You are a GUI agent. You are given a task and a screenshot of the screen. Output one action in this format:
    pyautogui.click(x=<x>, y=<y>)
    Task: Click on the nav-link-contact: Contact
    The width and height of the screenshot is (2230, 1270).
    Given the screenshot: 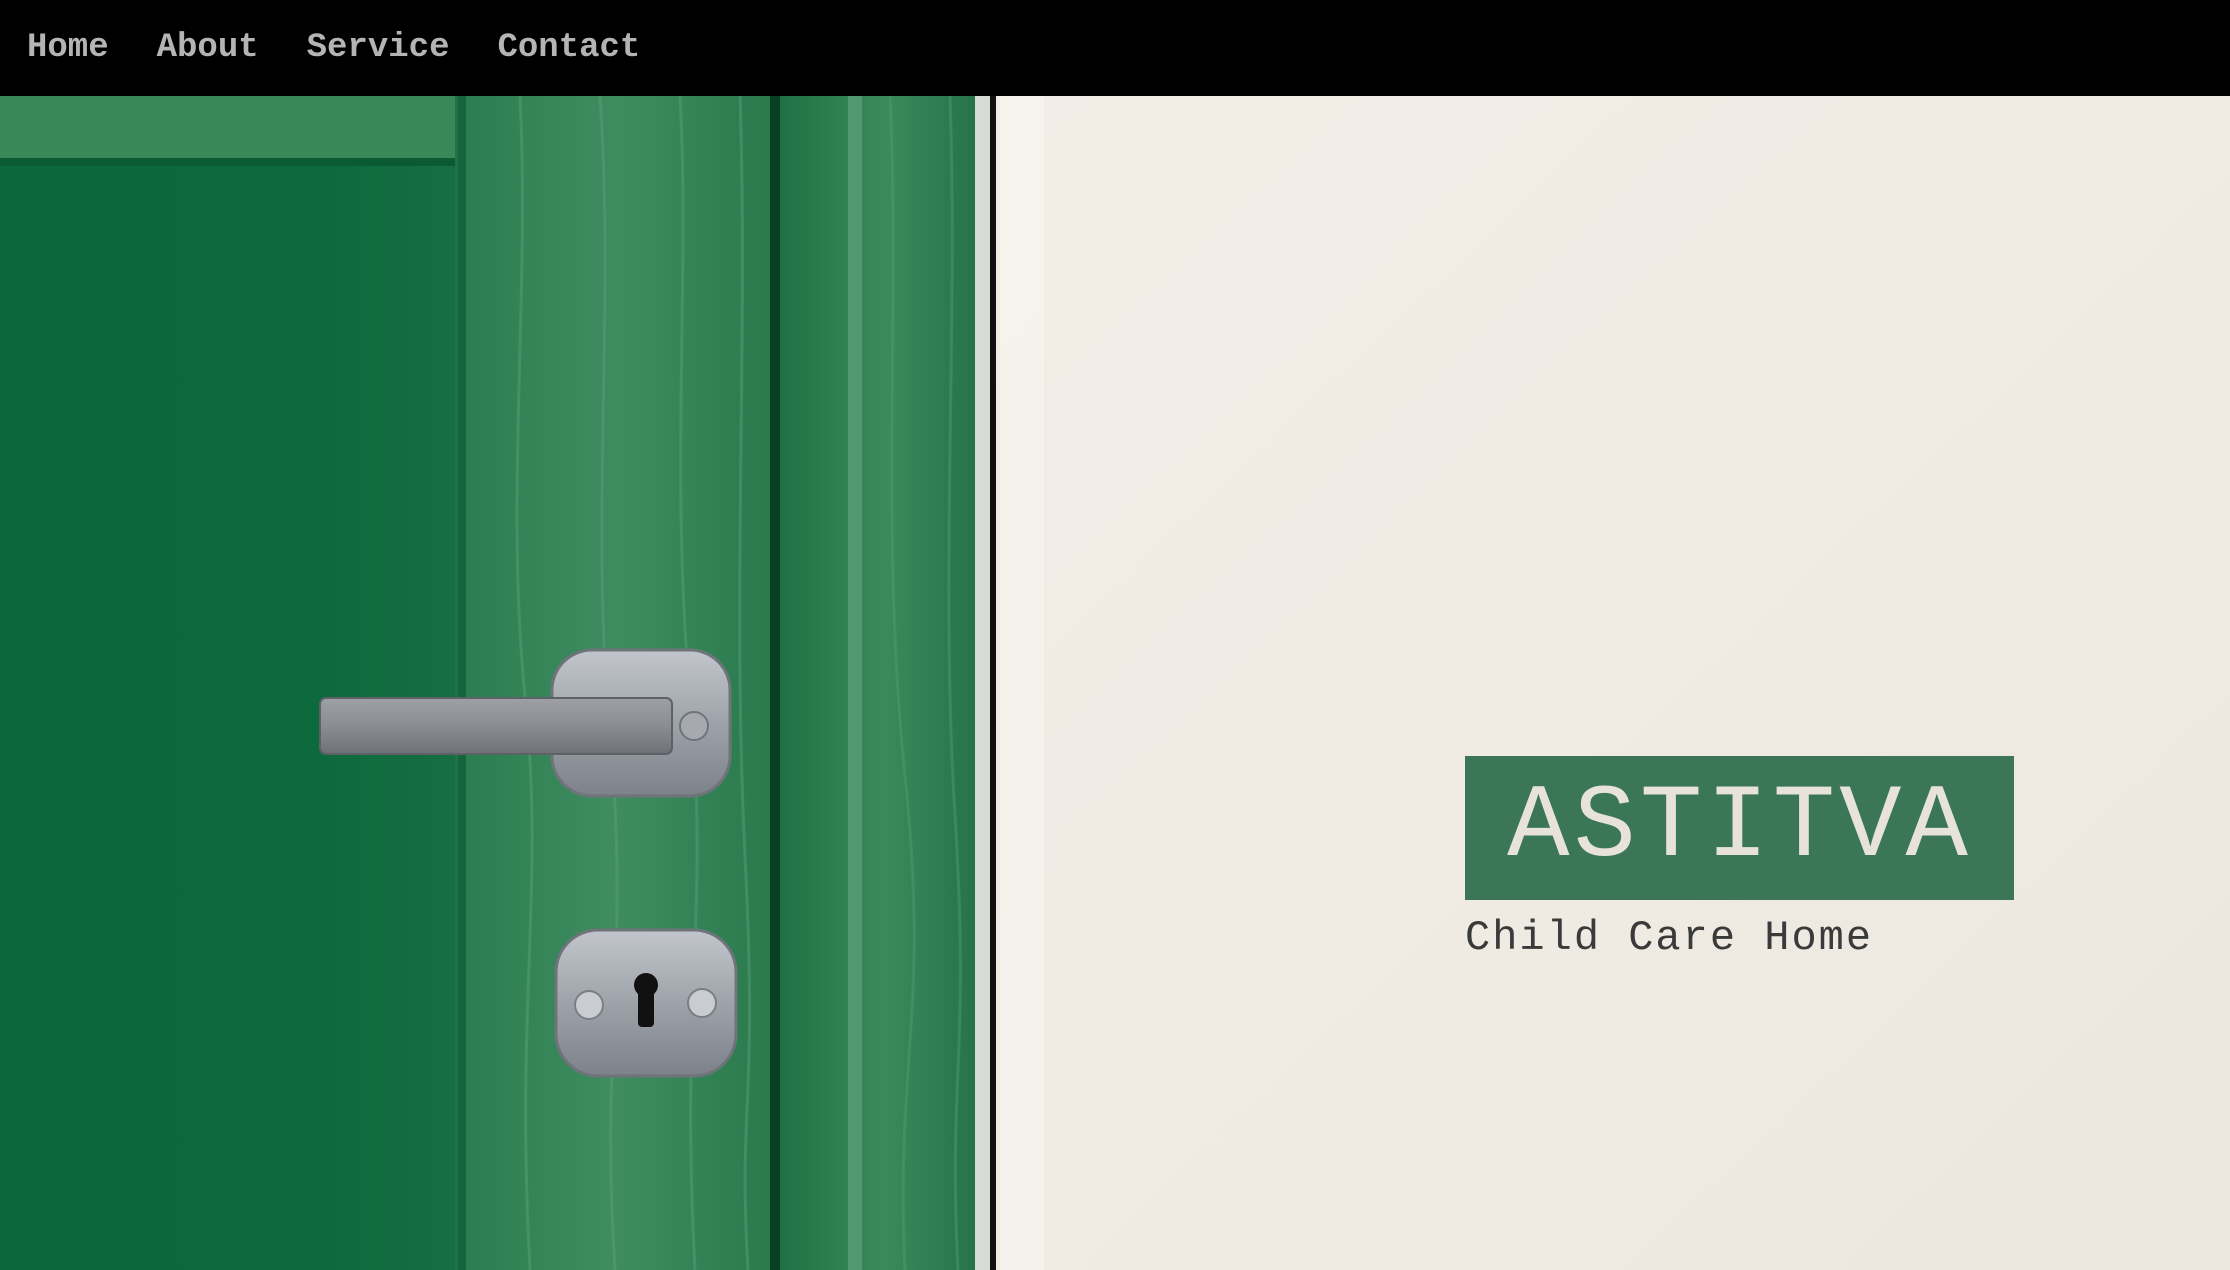 What is the action you would take?
    pyautogui.click(x=568, y=48)
    